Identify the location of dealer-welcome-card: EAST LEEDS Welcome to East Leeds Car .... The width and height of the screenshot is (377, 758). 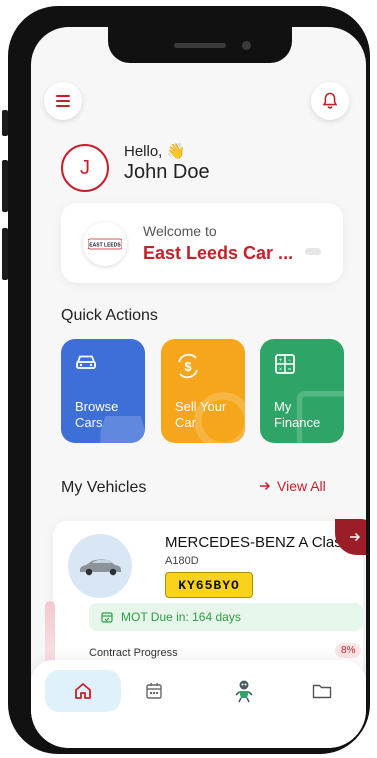
(202, 243).